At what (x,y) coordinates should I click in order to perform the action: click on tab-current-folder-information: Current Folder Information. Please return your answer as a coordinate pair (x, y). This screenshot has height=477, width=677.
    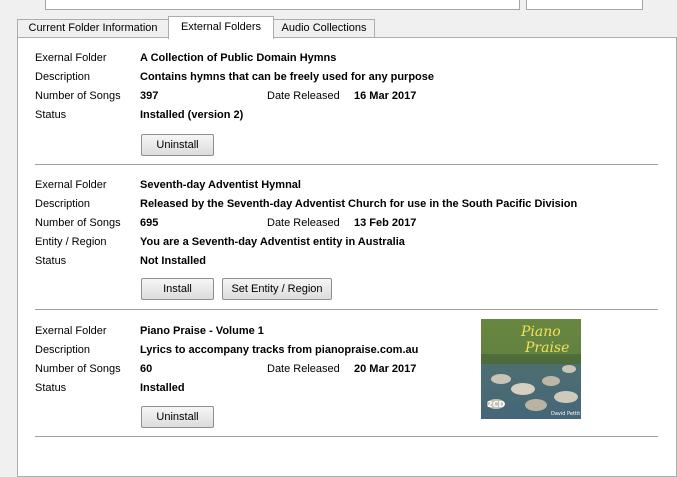
    Looking at the image, I should click on (93, 28).